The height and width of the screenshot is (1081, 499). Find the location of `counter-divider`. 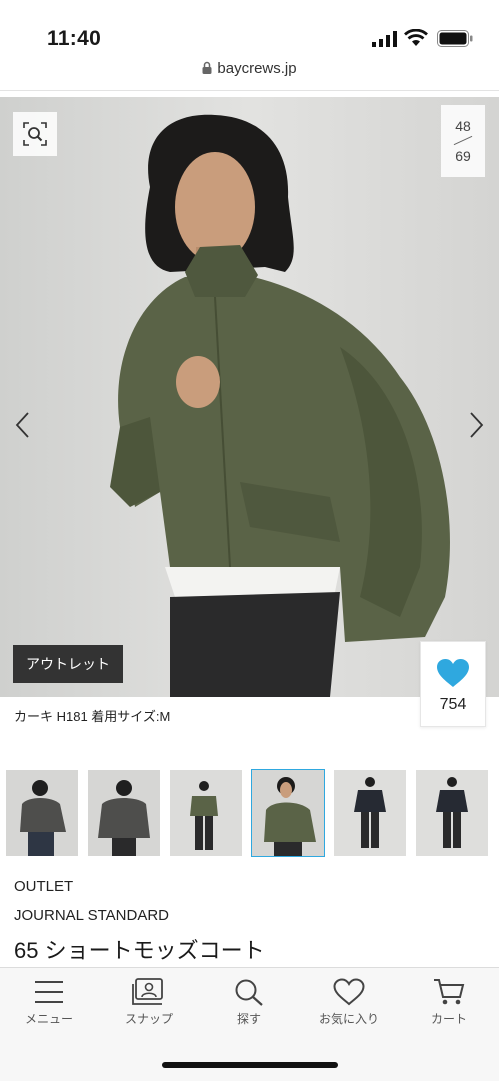

counter-divider is located at coordinates (463, 140).